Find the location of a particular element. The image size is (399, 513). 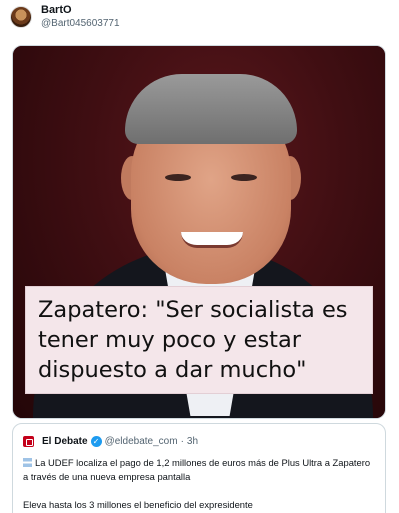

quoted-post-header: El Debate ✓ @eldebate_com · 3h is located at coordinates (199, 441).